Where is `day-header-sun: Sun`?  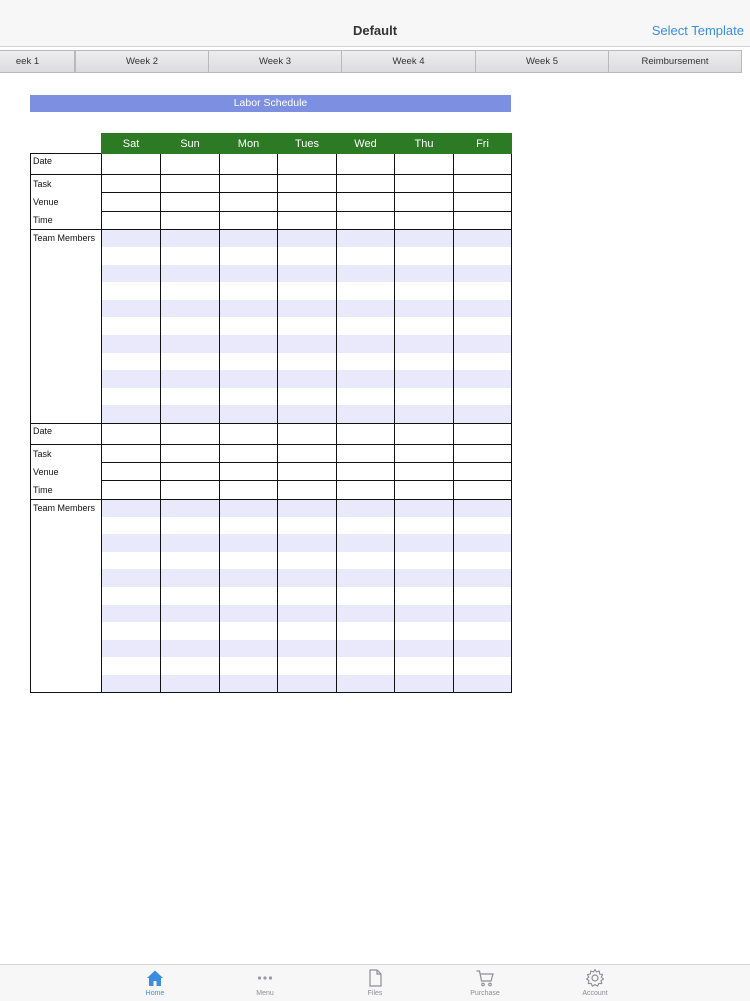 day-header-sun: Sun is located at coordinates (190, 143).